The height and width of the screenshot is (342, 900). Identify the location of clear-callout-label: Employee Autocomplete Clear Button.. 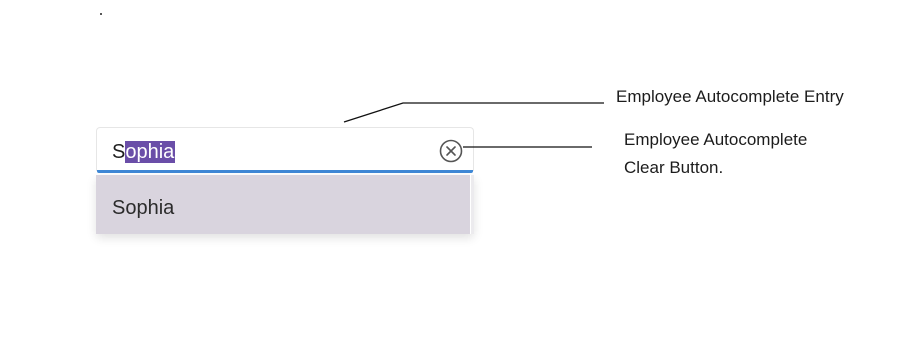
(754, 154).